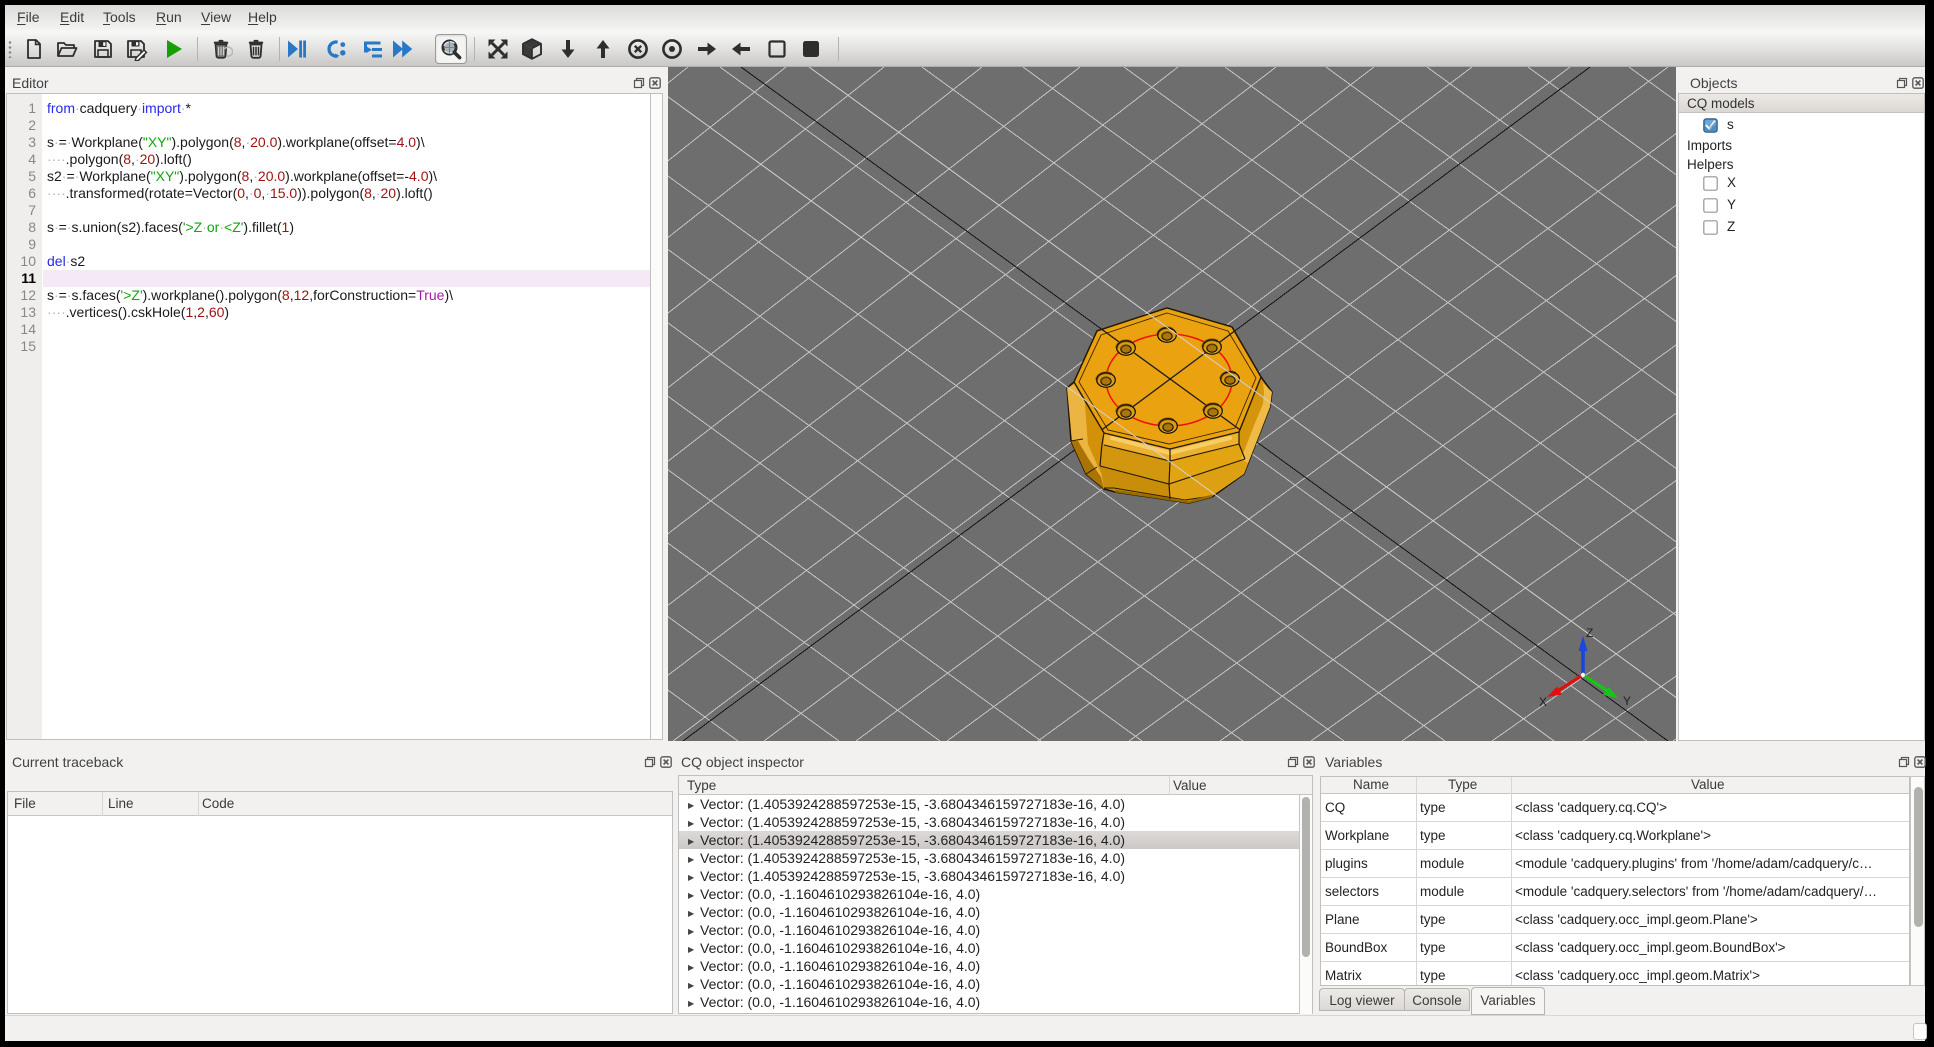 This screenshot has height=1047, width=1934. What do you see at coordinates (1589, 633) in the screenshot?
I see `svg-text: Z` at bounding box center [1589, 633].